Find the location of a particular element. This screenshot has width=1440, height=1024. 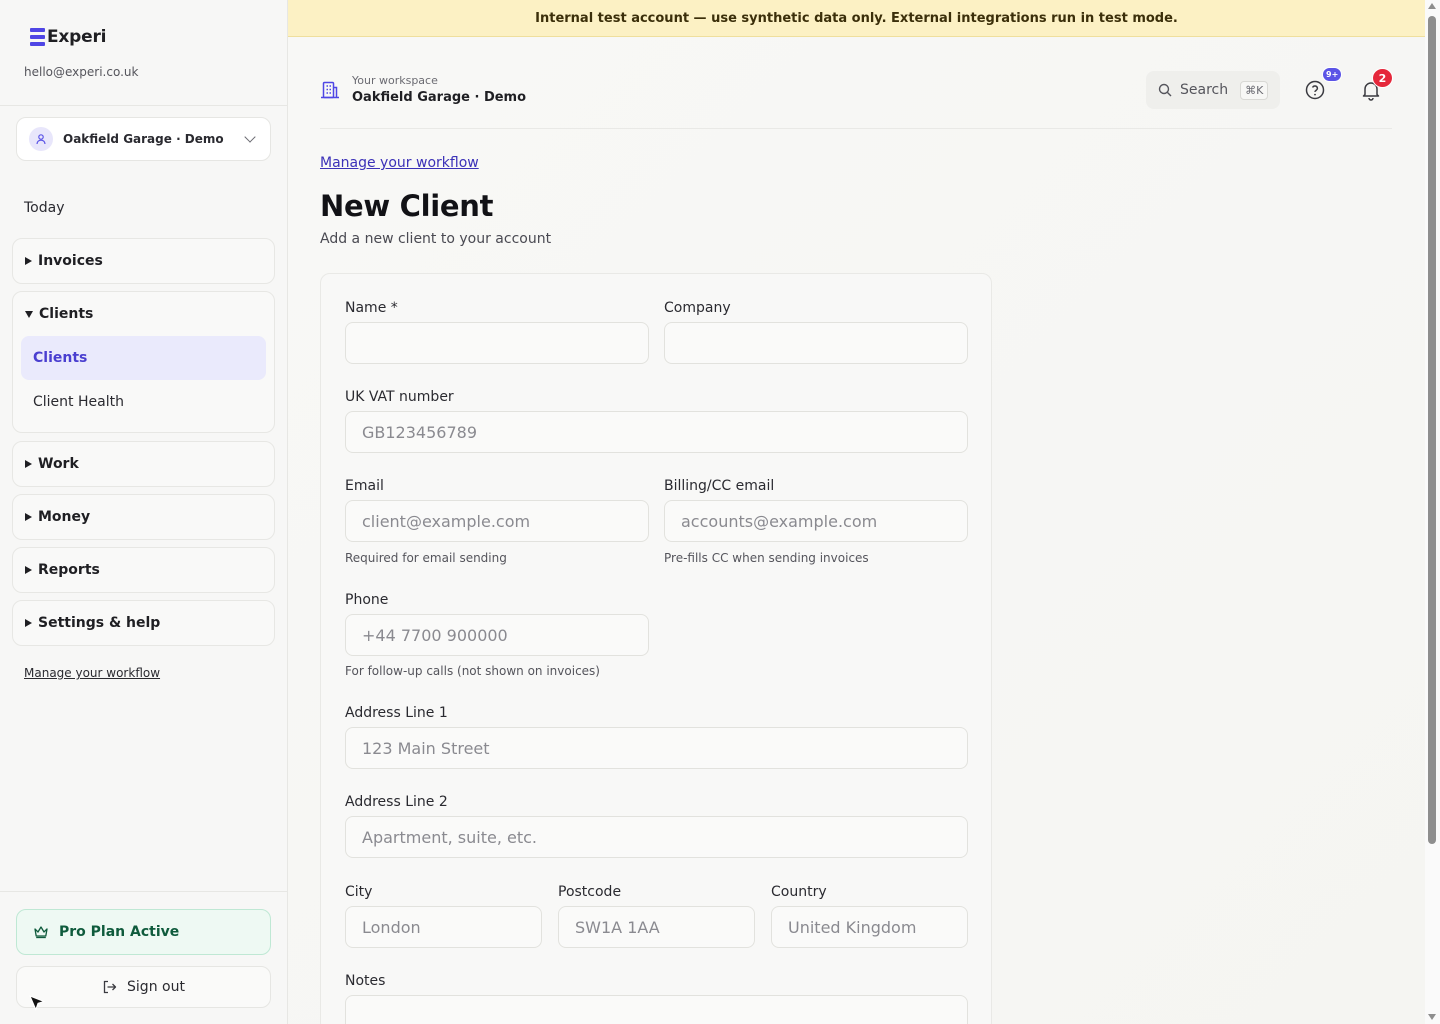

sidebar-item-today: Today is located at coordinates (44, 208).